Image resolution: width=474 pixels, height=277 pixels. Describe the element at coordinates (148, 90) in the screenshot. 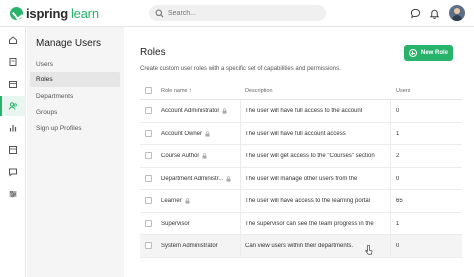

I see `select-all-checkbox` at that location.